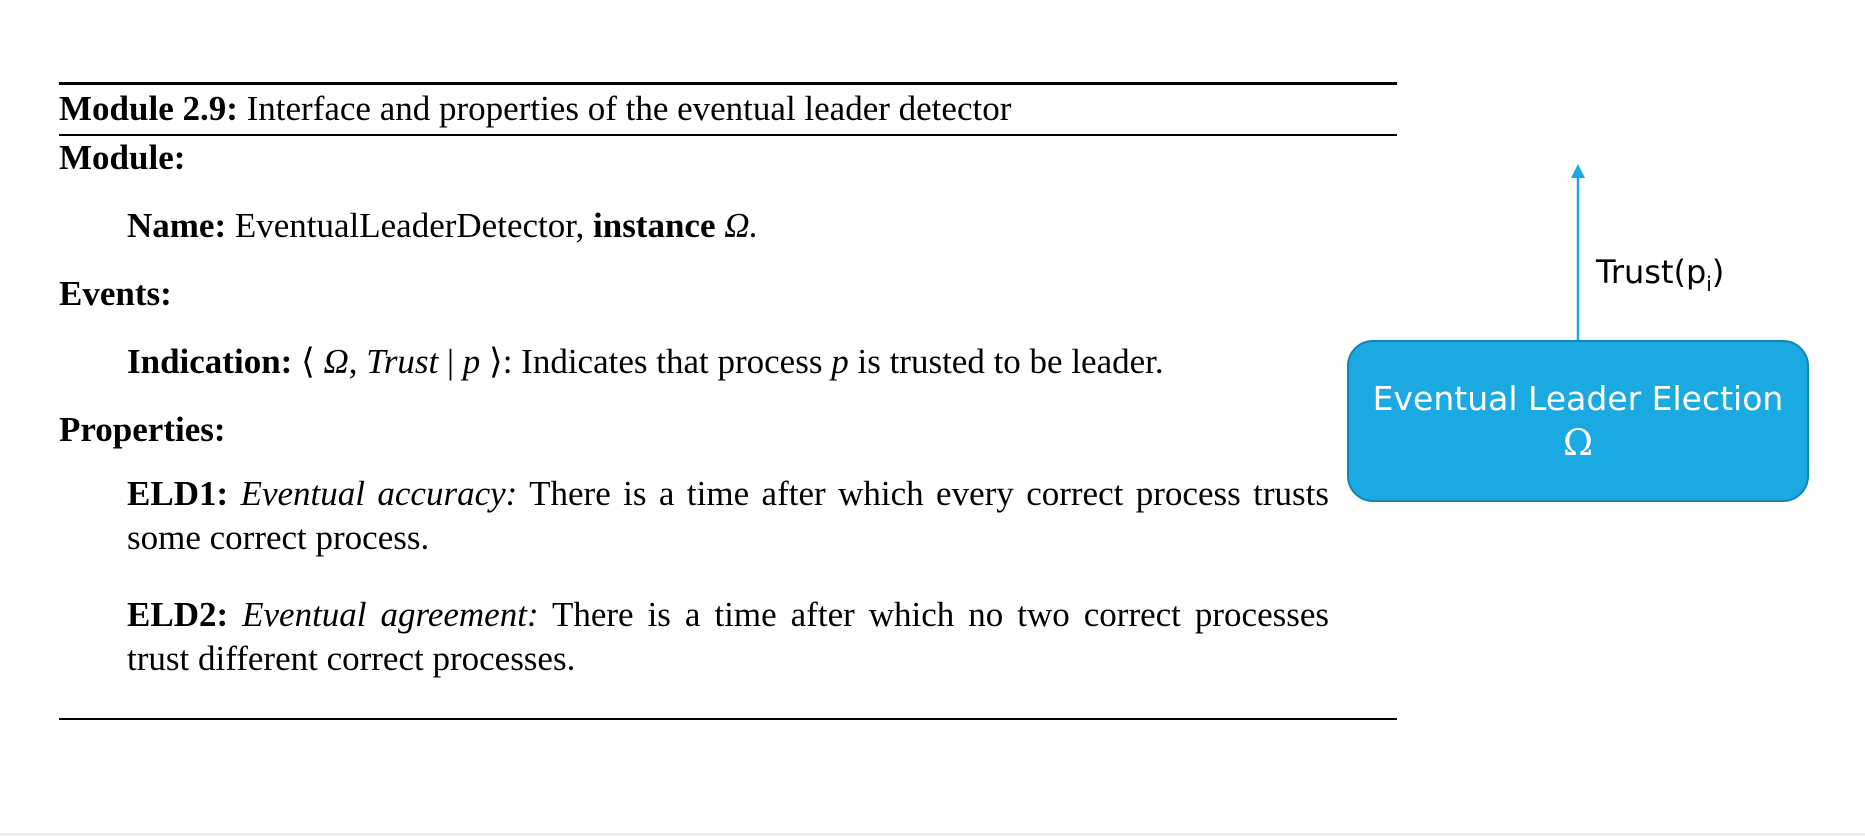 Image resolution: width=1865 pixels, height=836 pixels. Describe the element at coordinates (142, 429) in the screenshot. I see `properties-heading: Properties:` at that location.